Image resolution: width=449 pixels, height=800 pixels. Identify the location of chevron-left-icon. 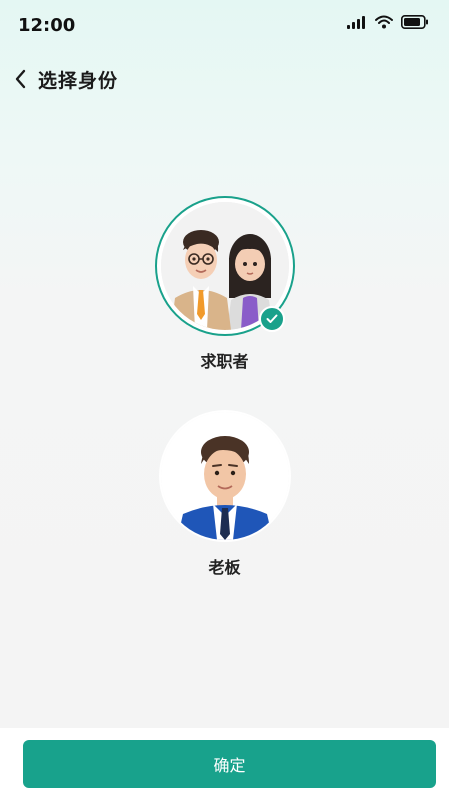
(20, 79).